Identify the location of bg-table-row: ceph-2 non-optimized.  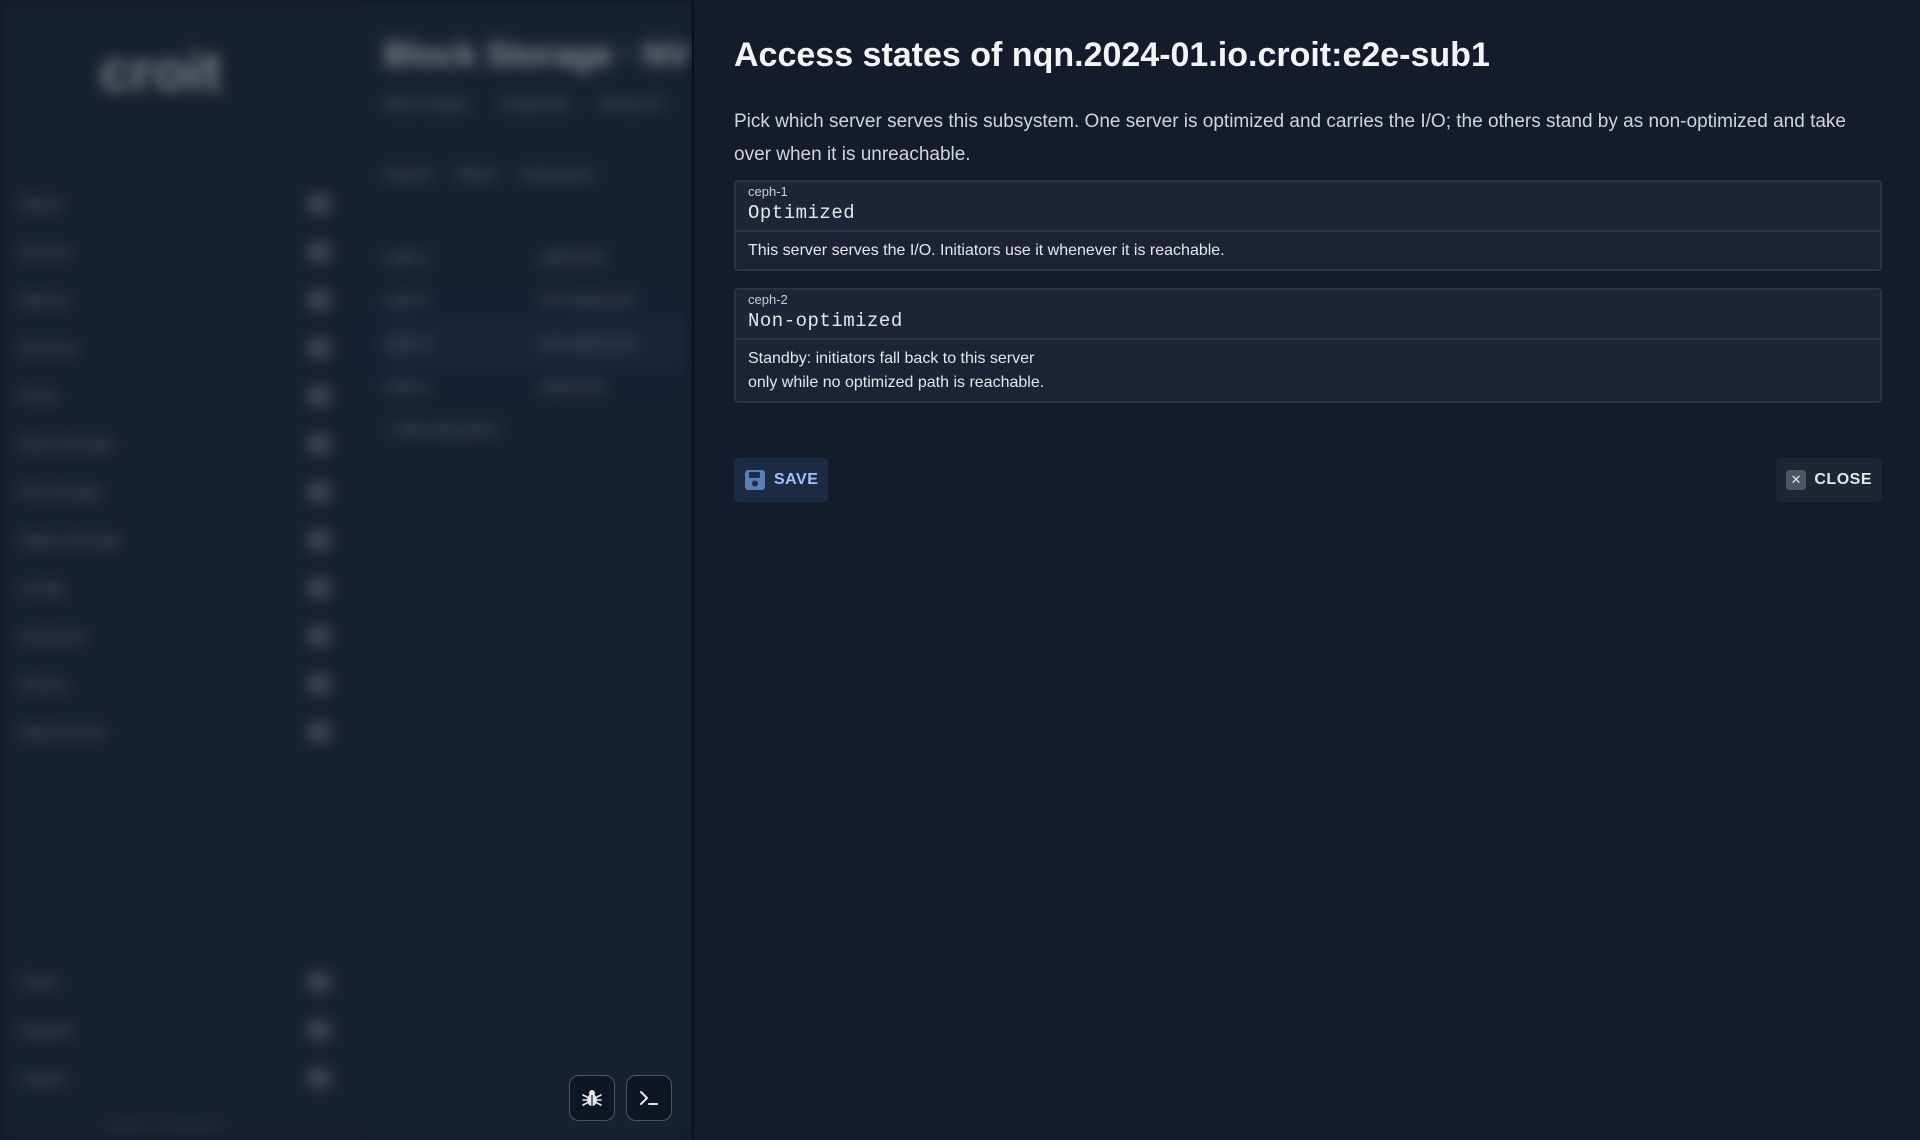
(534, 300).